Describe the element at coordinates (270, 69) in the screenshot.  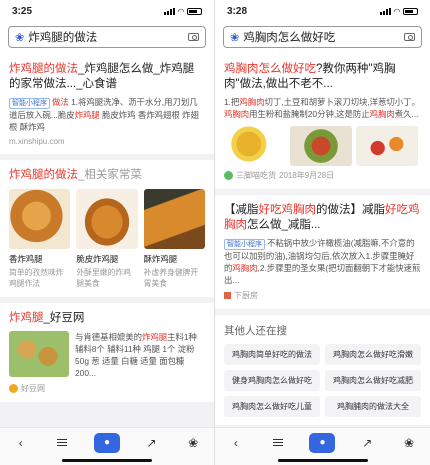
I see `title-highlight: 鸡胸肉怎么做好吃` at that location.